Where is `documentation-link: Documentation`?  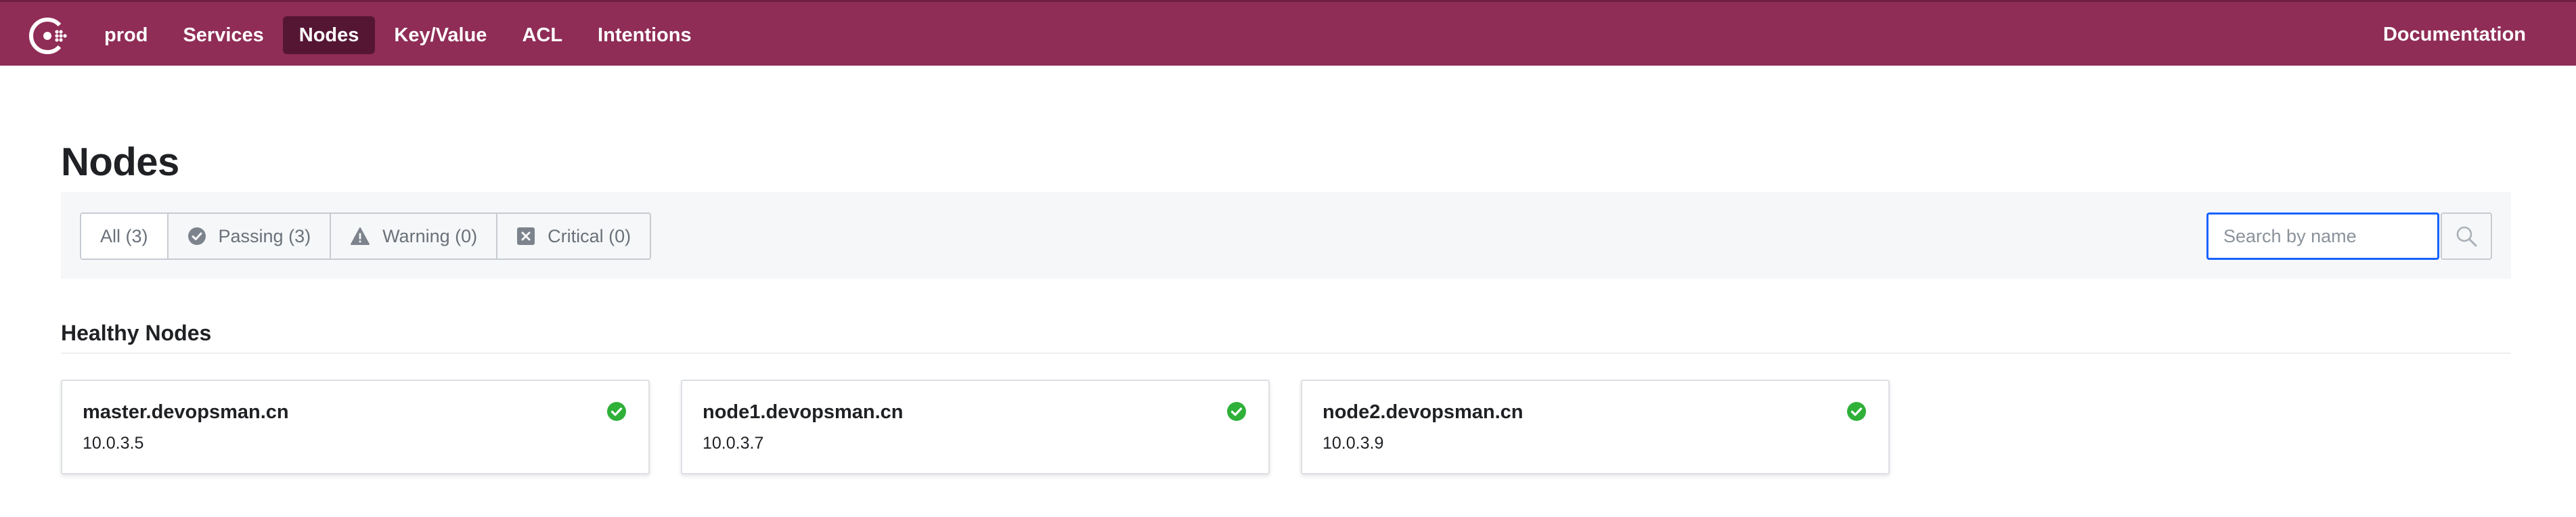 documentation-link: Documentation is located at coordinates (2454, 35).